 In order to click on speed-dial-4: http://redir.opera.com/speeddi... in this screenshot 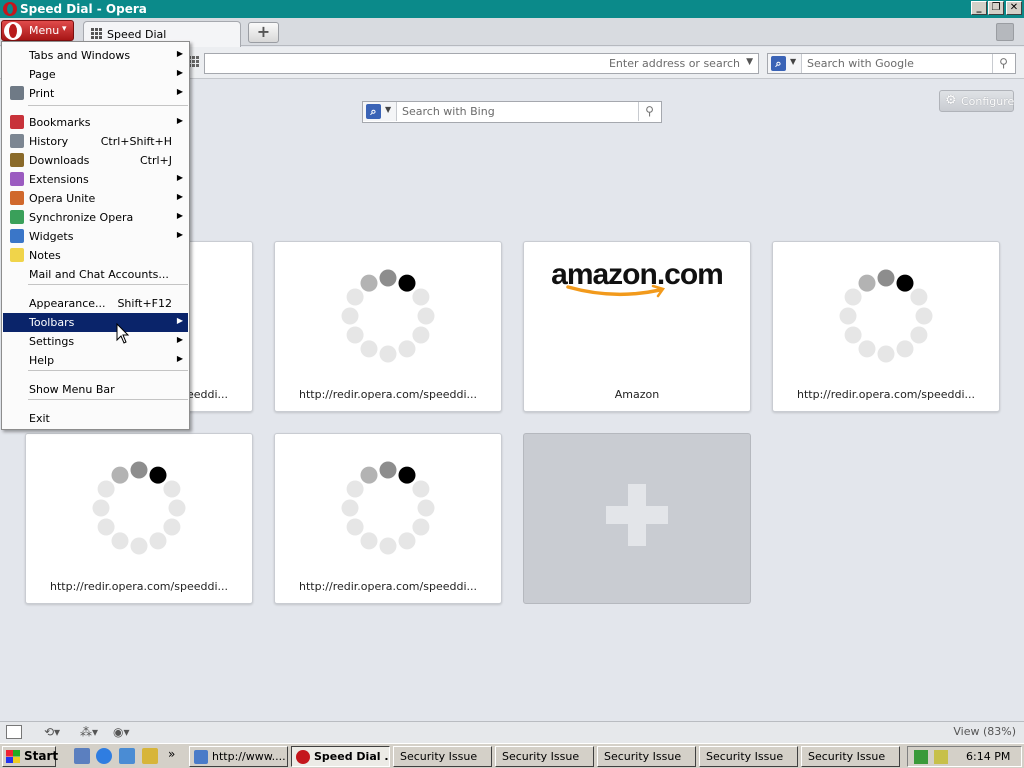, I will do `click(886, 326)`.